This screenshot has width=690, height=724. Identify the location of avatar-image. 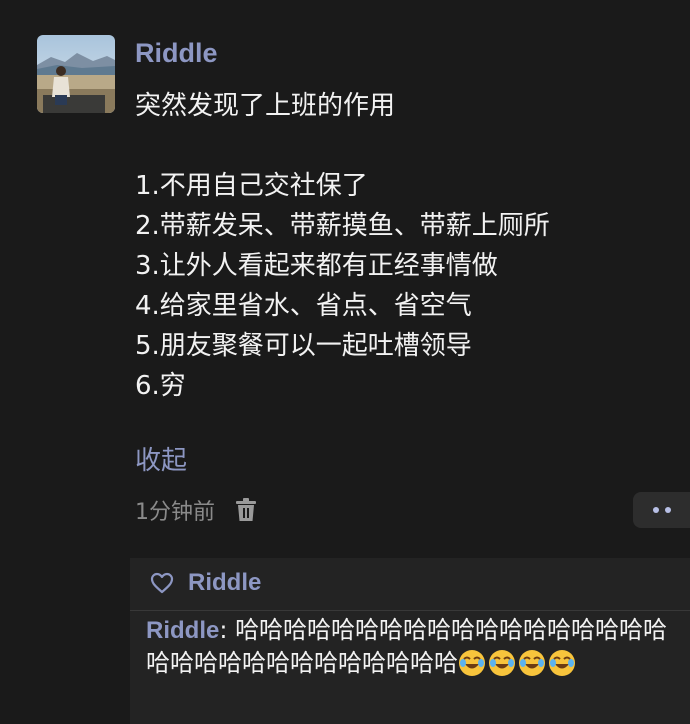
(76, 74).